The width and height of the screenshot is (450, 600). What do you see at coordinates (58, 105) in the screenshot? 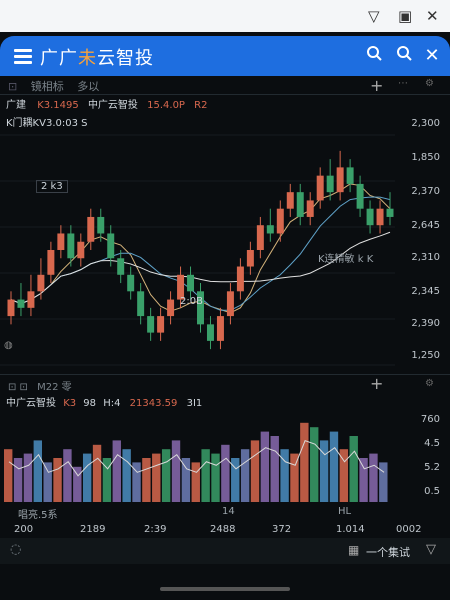
I see `stock-code: K3.1495` at bounding box center [58, 105].